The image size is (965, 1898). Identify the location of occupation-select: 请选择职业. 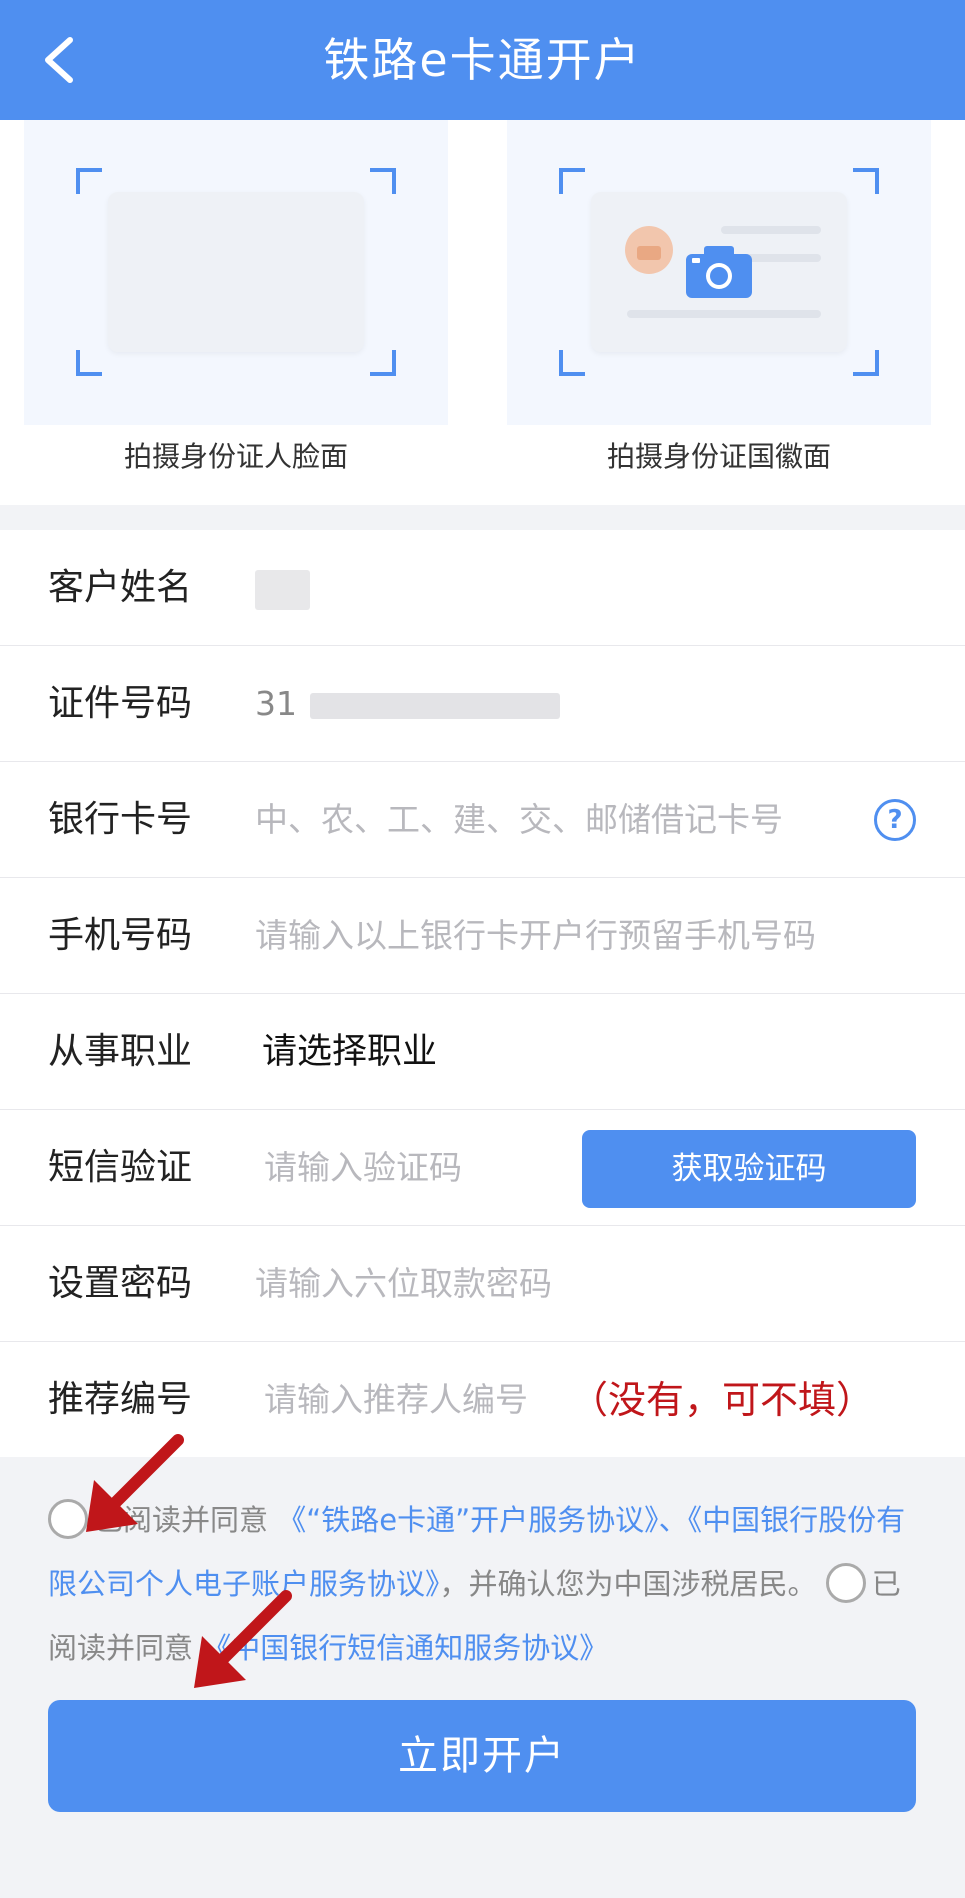
(349, 1052).